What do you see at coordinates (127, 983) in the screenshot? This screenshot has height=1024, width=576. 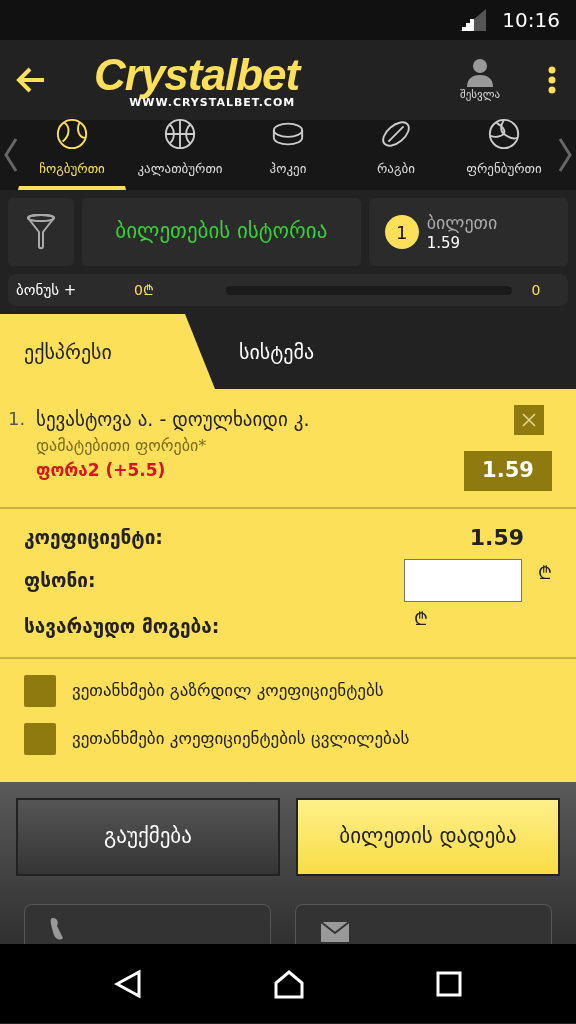 I see `back-nav-icon` at bounding box center [127, 983].